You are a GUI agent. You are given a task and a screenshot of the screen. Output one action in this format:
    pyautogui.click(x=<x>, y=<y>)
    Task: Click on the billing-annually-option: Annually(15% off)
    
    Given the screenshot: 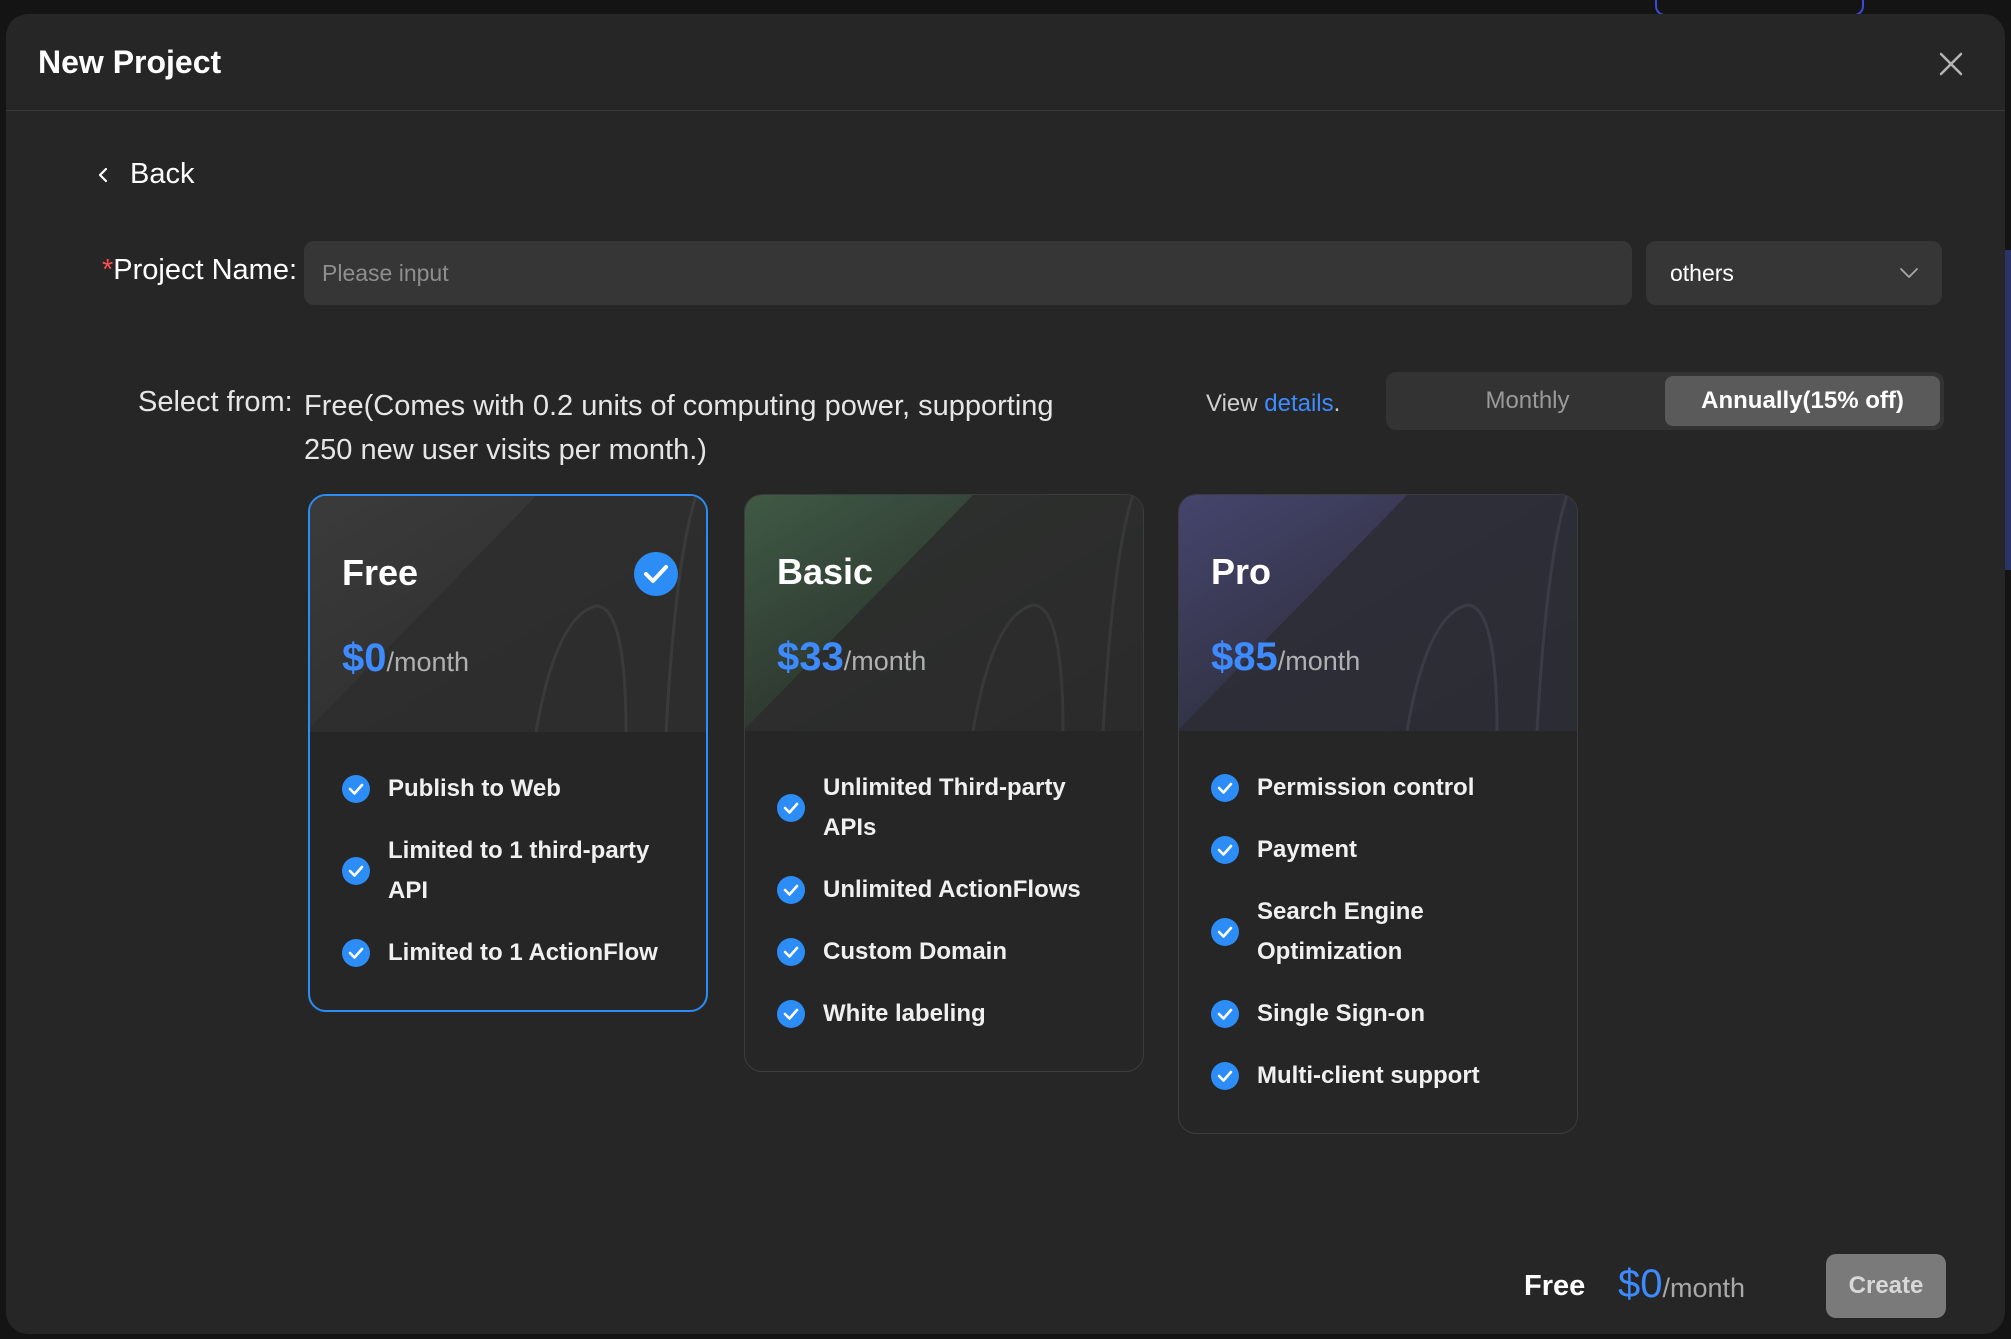 What is the action you would take?
    pyautogui.click(x=1802, y=401)
    